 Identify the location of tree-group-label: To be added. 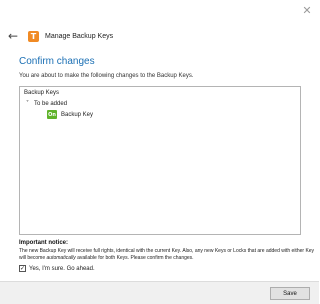
(51, 103).